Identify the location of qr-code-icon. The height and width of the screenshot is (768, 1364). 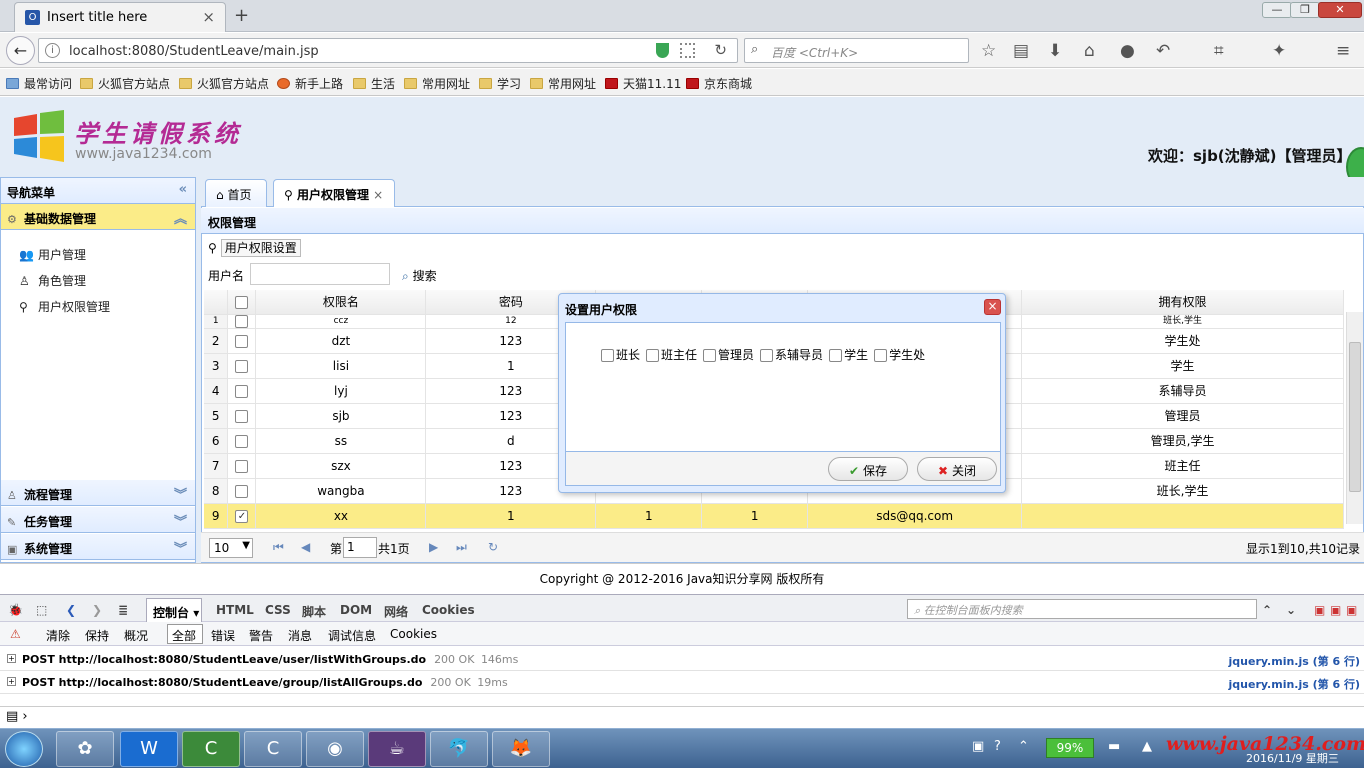
(687, 50).